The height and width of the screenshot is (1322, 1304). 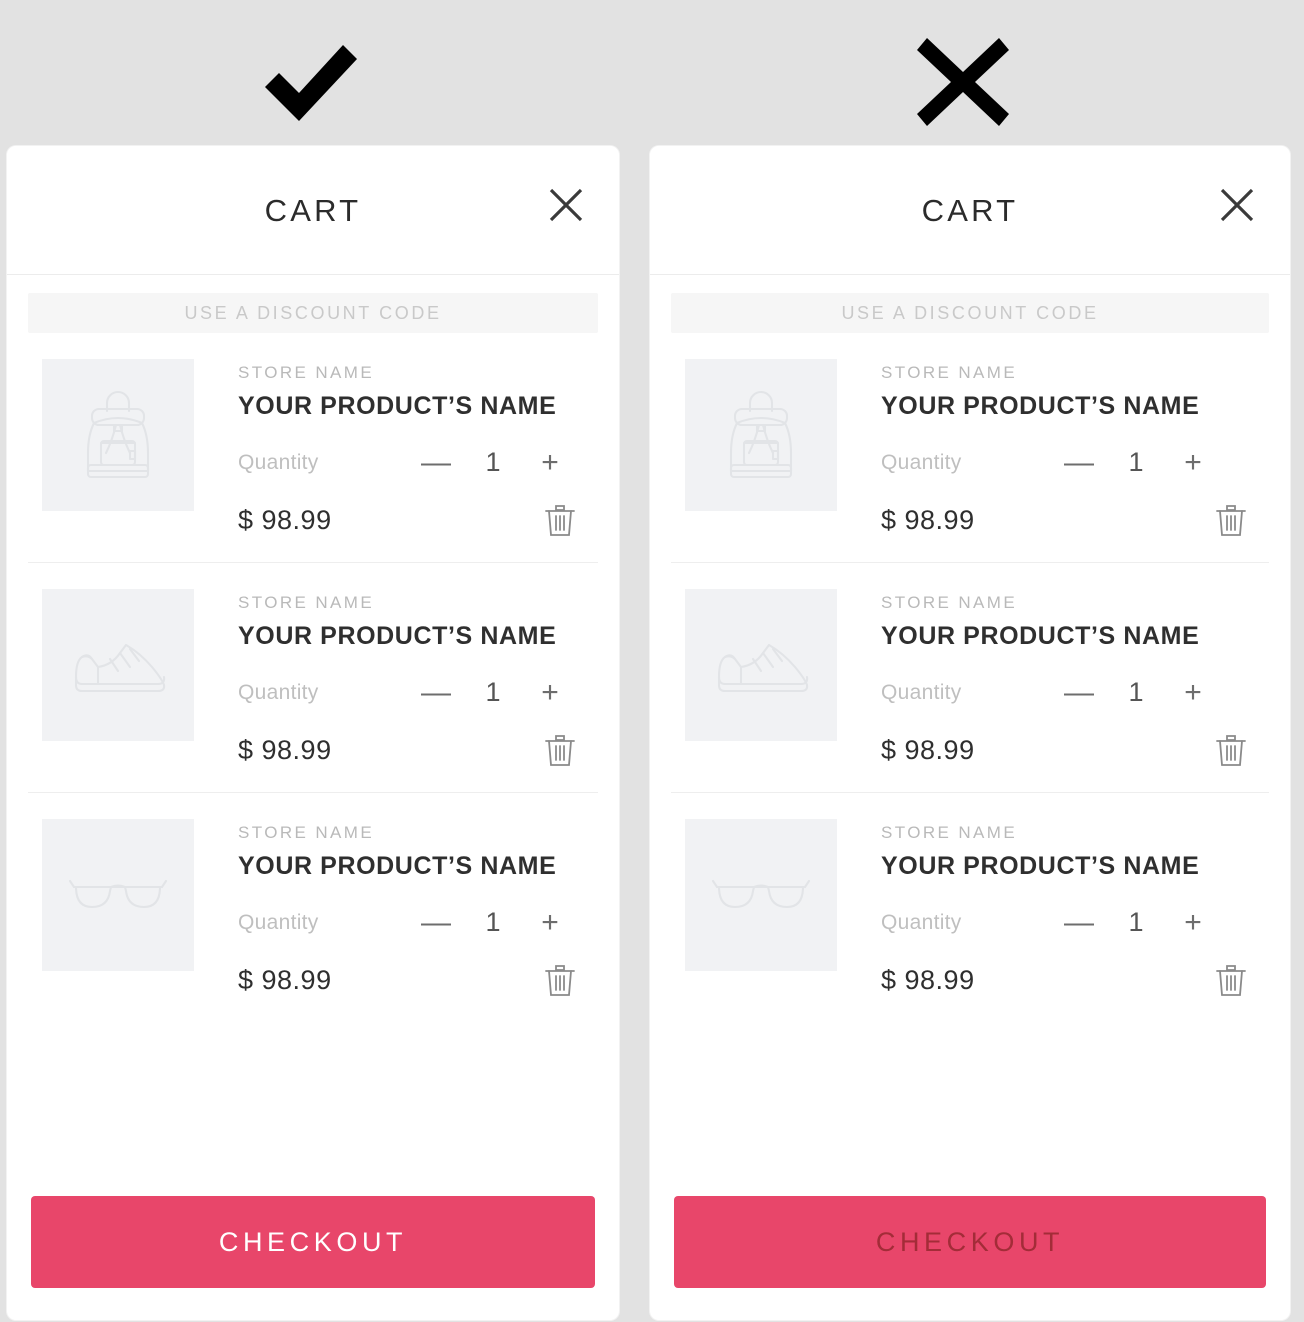 I want to click on verdict-banner, so click(x=652, y=73).